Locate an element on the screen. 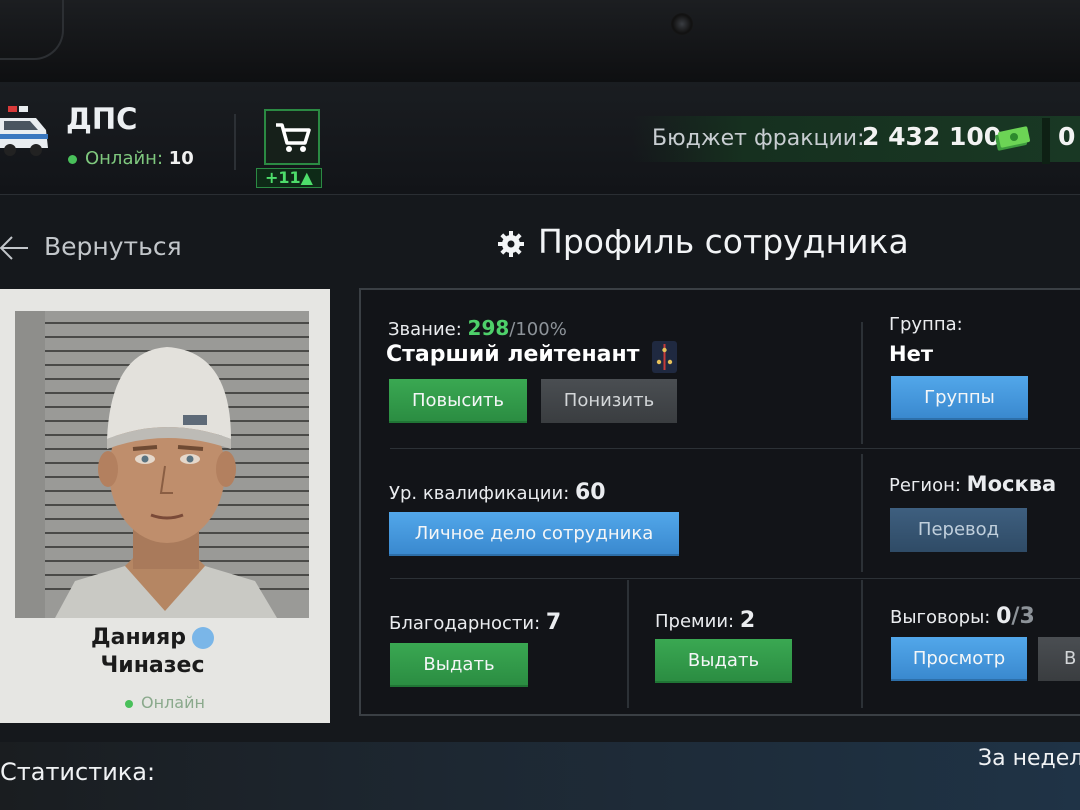 Image resolution: width=1080 pixels, height=810 pixels. rank-title: Старший лейтенант is located at coordinates (513, 354).